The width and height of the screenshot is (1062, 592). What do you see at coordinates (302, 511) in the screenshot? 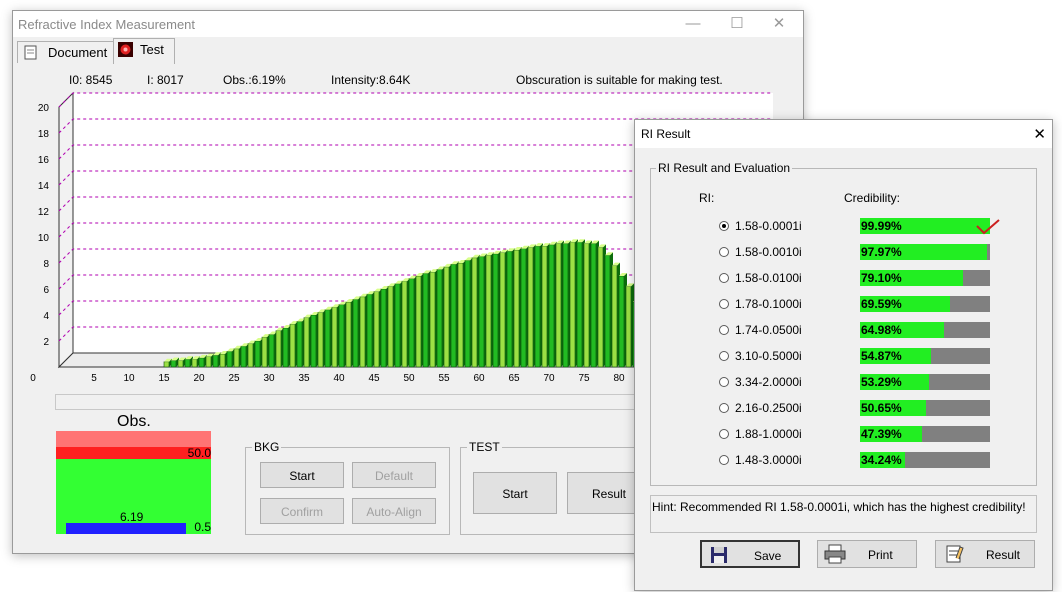
I see `bkg-confirm-button: Confirm` at bounding box center [302, 511].